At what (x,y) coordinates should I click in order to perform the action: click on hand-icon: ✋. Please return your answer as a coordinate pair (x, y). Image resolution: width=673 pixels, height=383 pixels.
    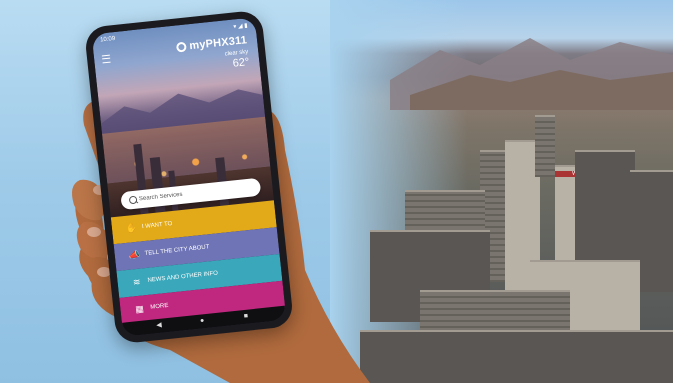
    Looking at the image, I should click on (131, 228).